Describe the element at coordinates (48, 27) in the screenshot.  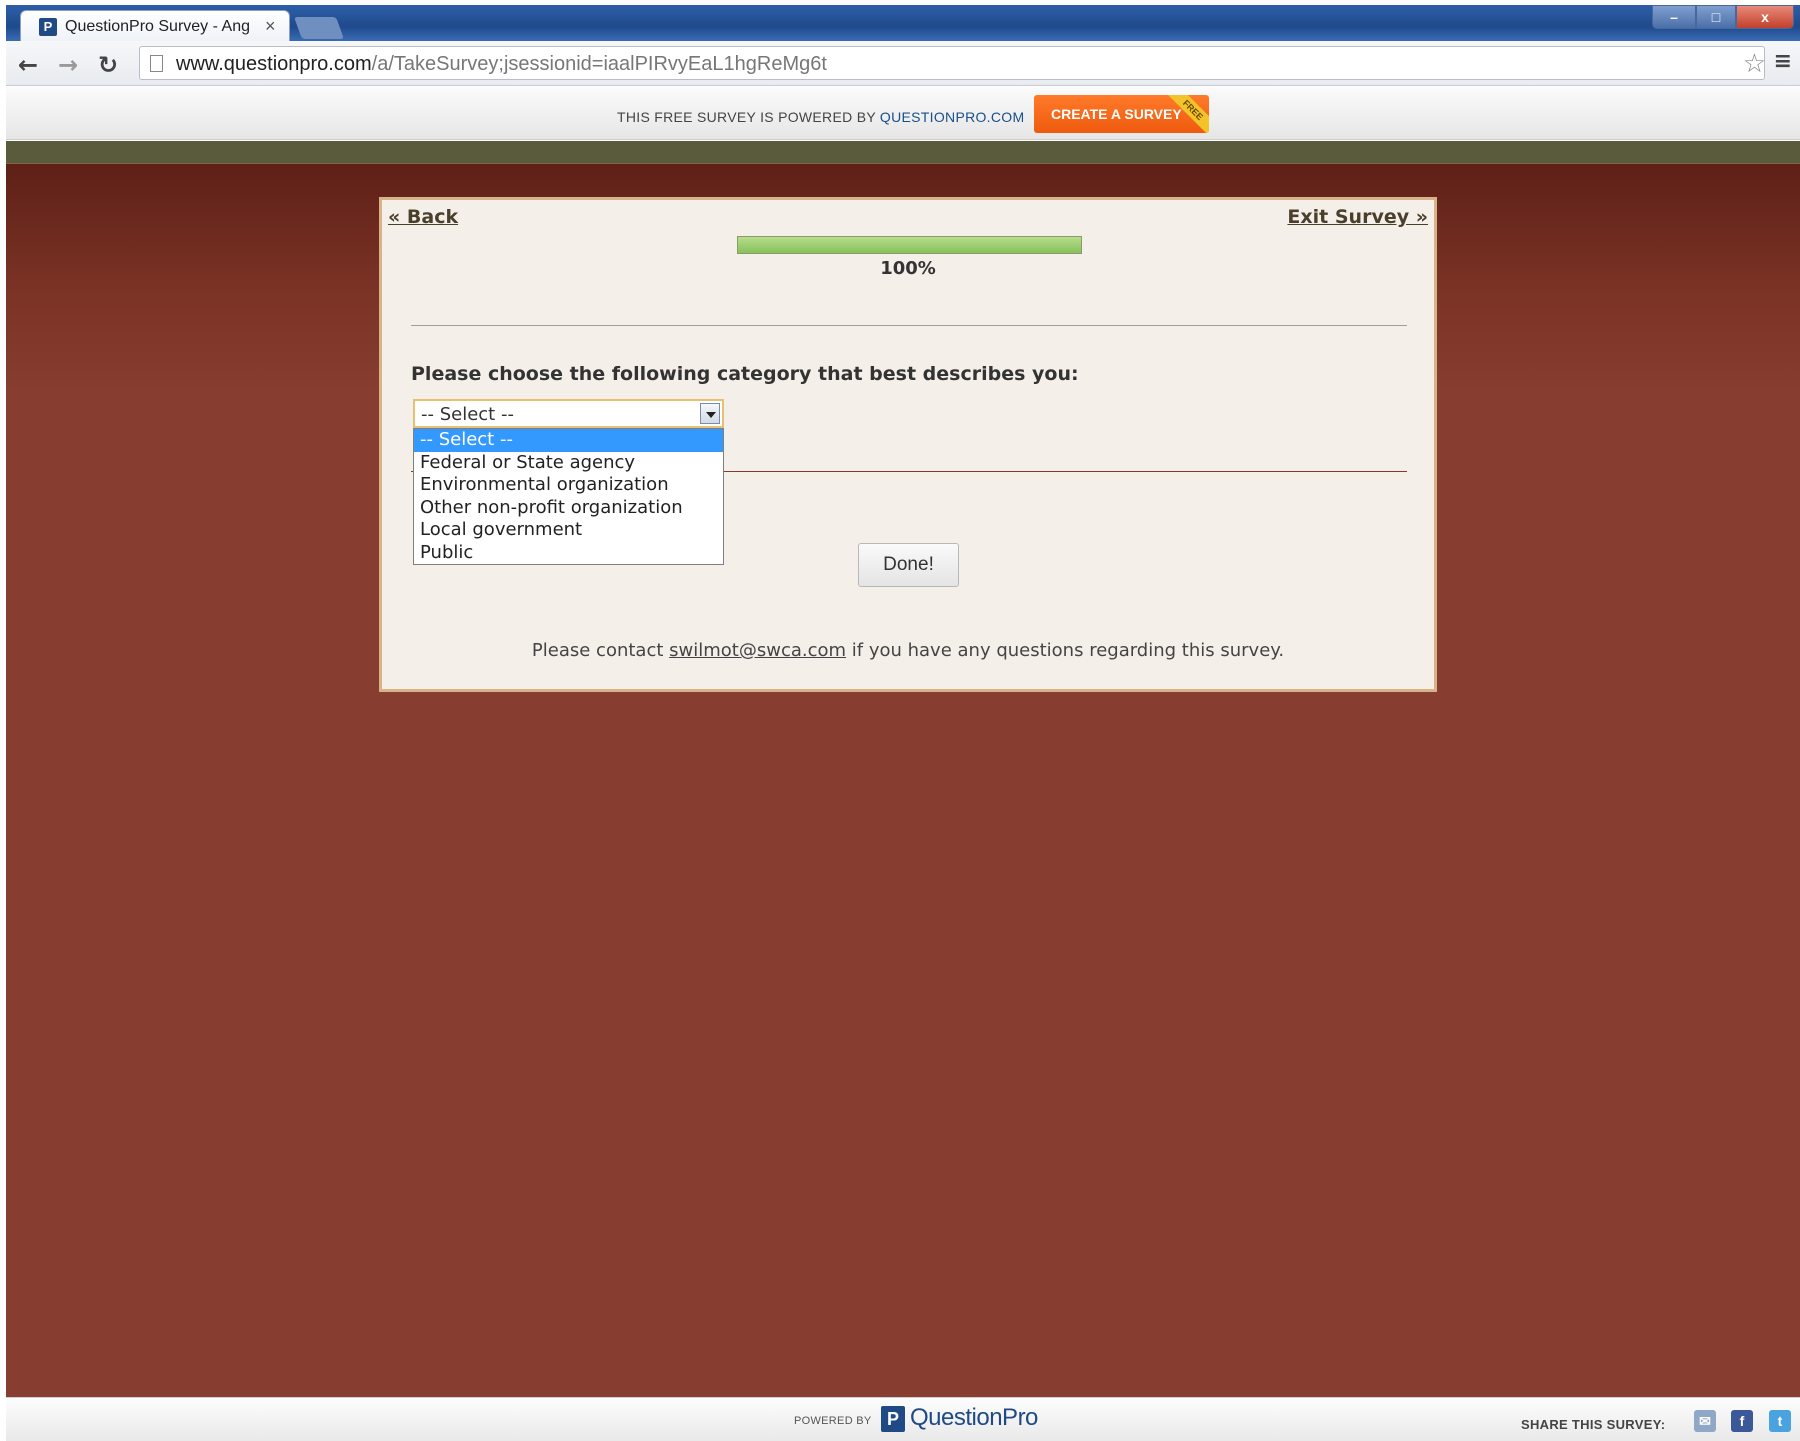
I see `questionpro-favicon-icon: P` at that location.